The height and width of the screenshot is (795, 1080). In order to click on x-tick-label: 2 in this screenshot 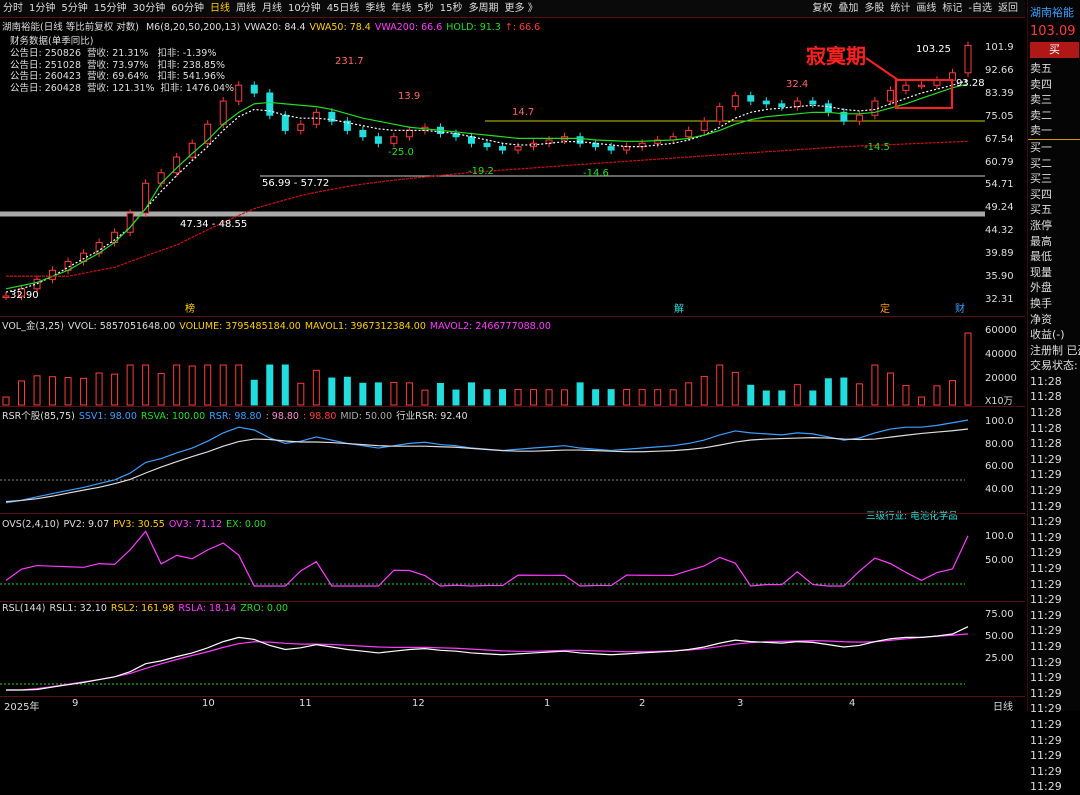, I will do `click(642, 703)`.